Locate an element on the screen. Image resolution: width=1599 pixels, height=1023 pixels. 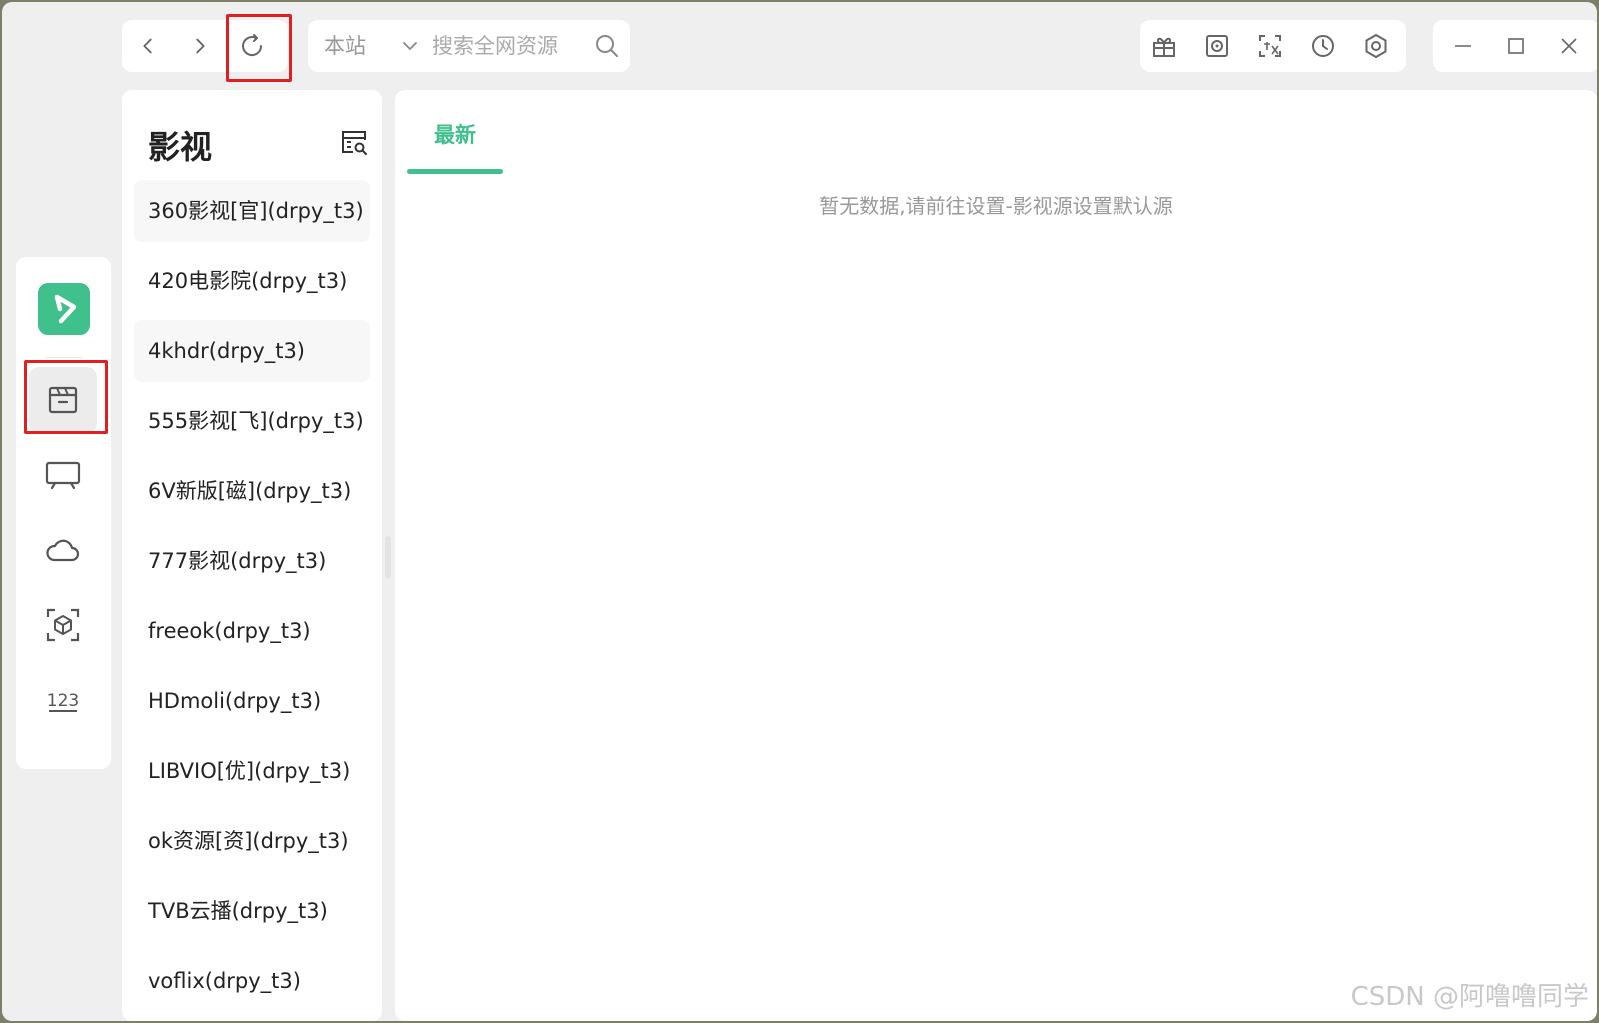
search-box: 本站 is located at coordinates (469, 46).